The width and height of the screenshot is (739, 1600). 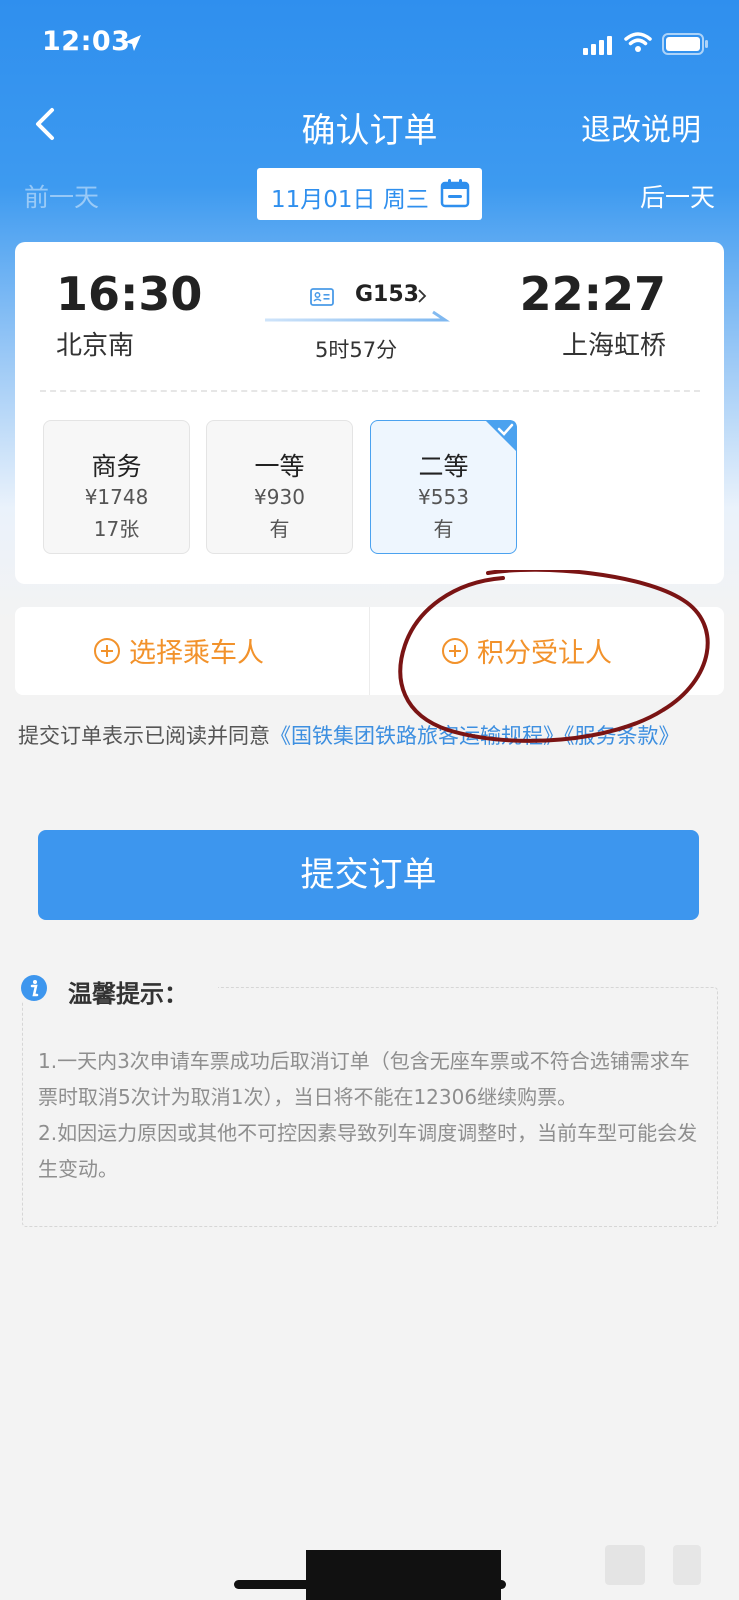 I want to click on redaction-block, so click(x=403, y=1575).